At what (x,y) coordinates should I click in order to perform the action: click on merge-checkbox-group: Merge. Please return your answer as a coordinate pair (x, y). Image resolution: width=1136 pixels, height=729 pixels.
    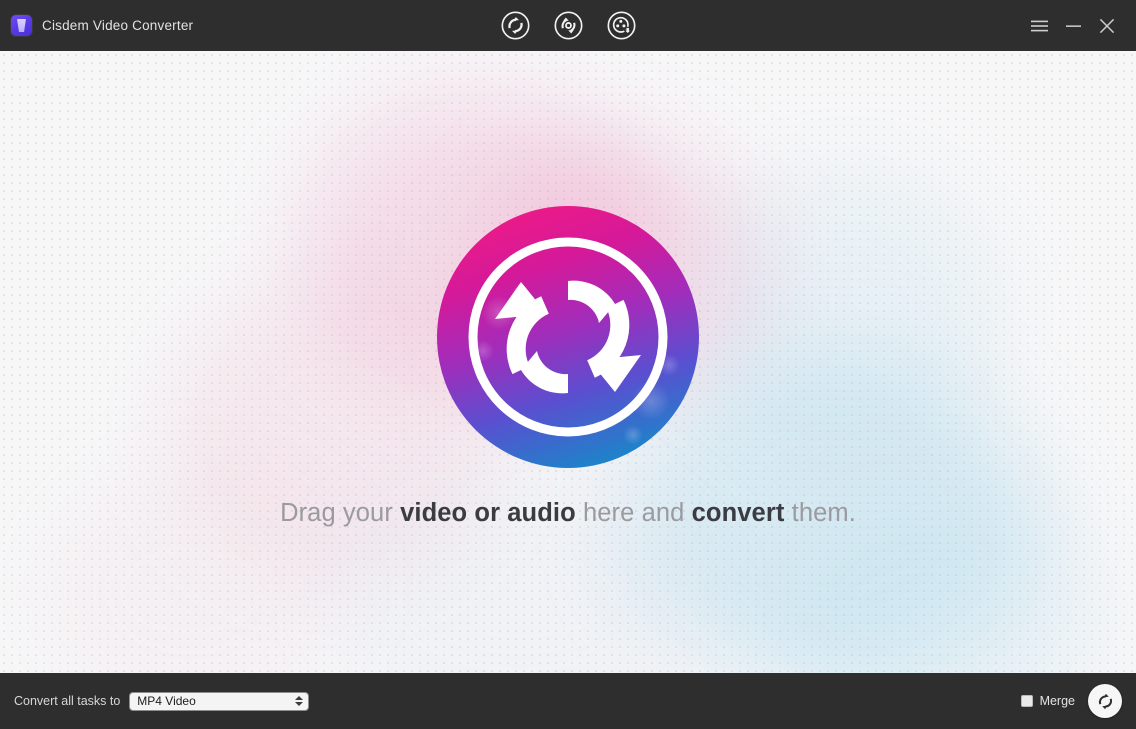
    Looking at the image, I should click on (1047, 701).